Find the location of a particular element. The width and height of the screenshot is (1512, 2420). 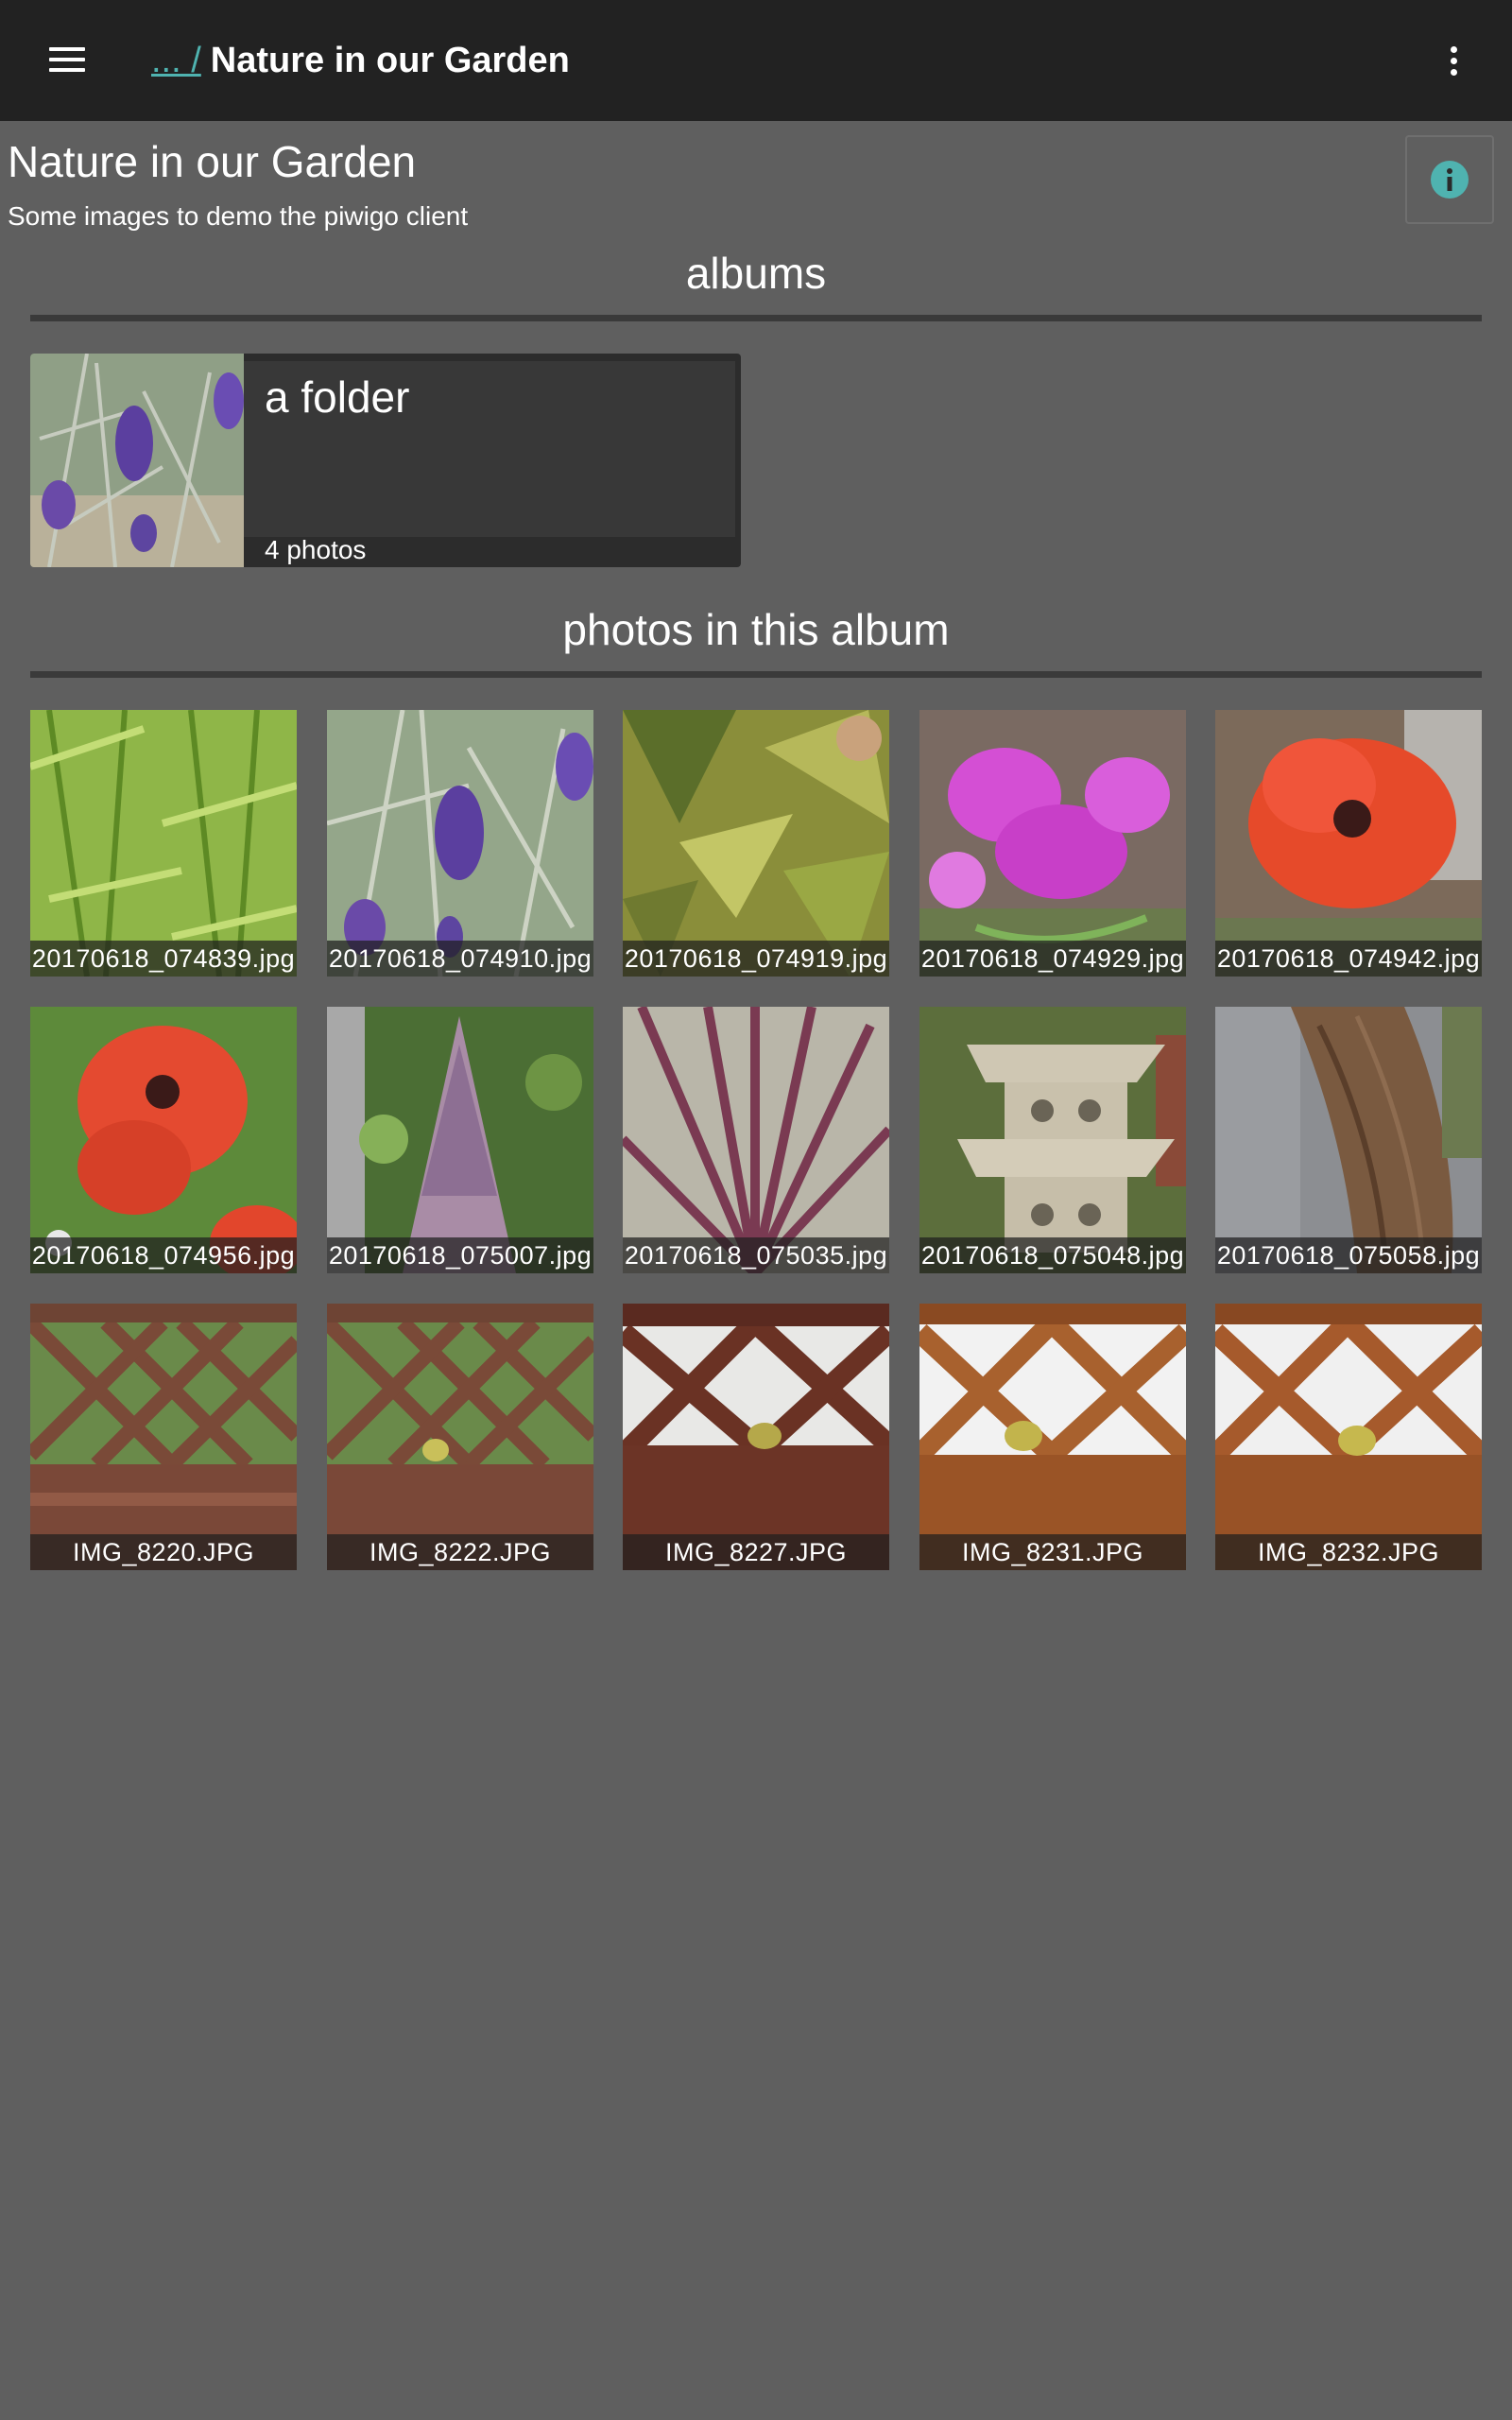

breadcrumb: ... / Nature in our Garden is located at coordinates (360, 60).